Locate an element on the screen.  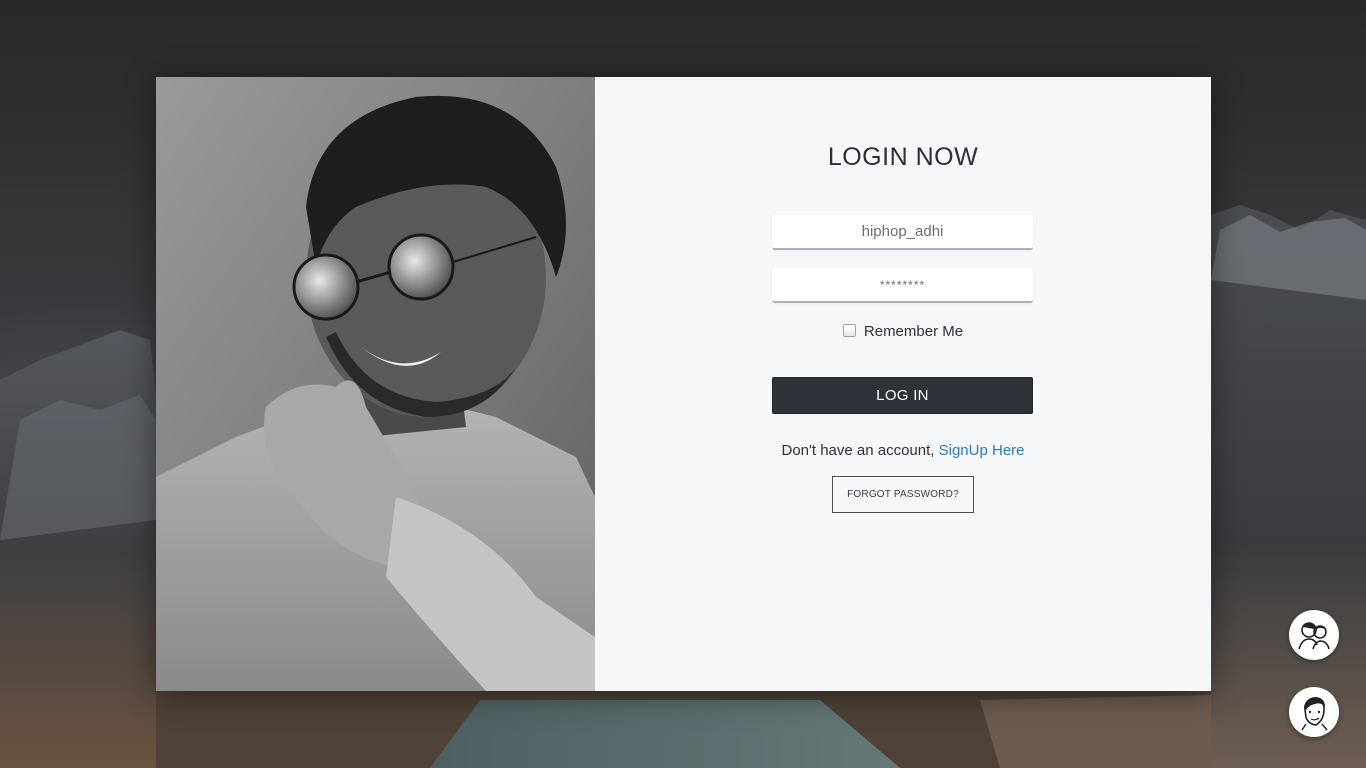
password-input is located at coordinates (902, 285).